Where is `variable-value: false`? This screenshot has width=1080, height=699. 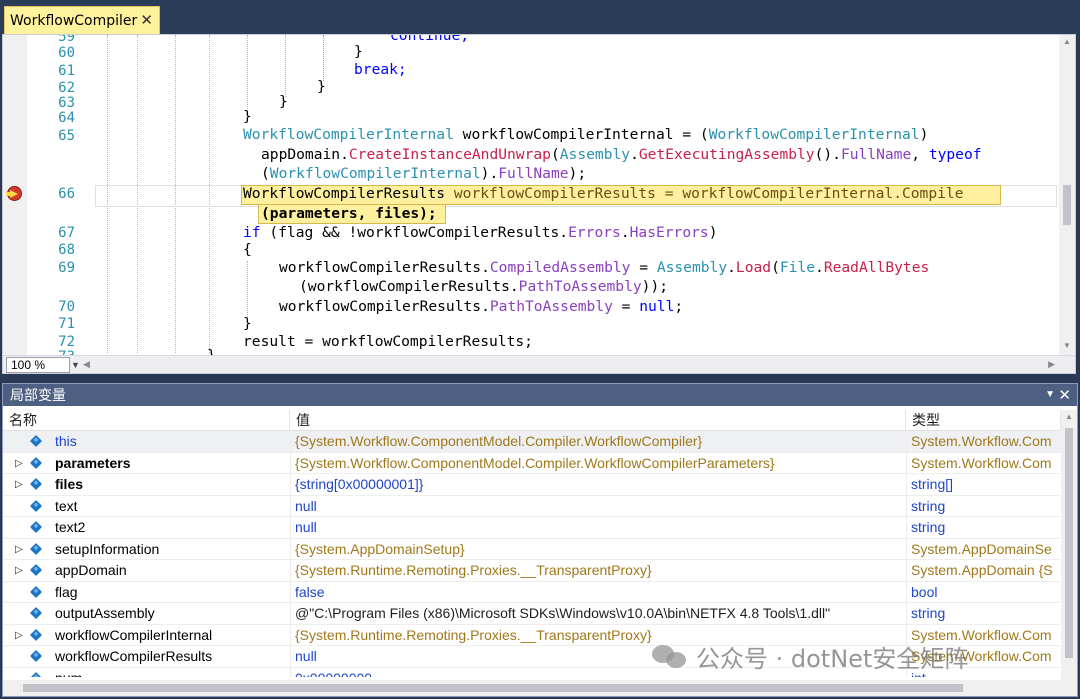
variable-value: false is located at coordinates (598, 592).